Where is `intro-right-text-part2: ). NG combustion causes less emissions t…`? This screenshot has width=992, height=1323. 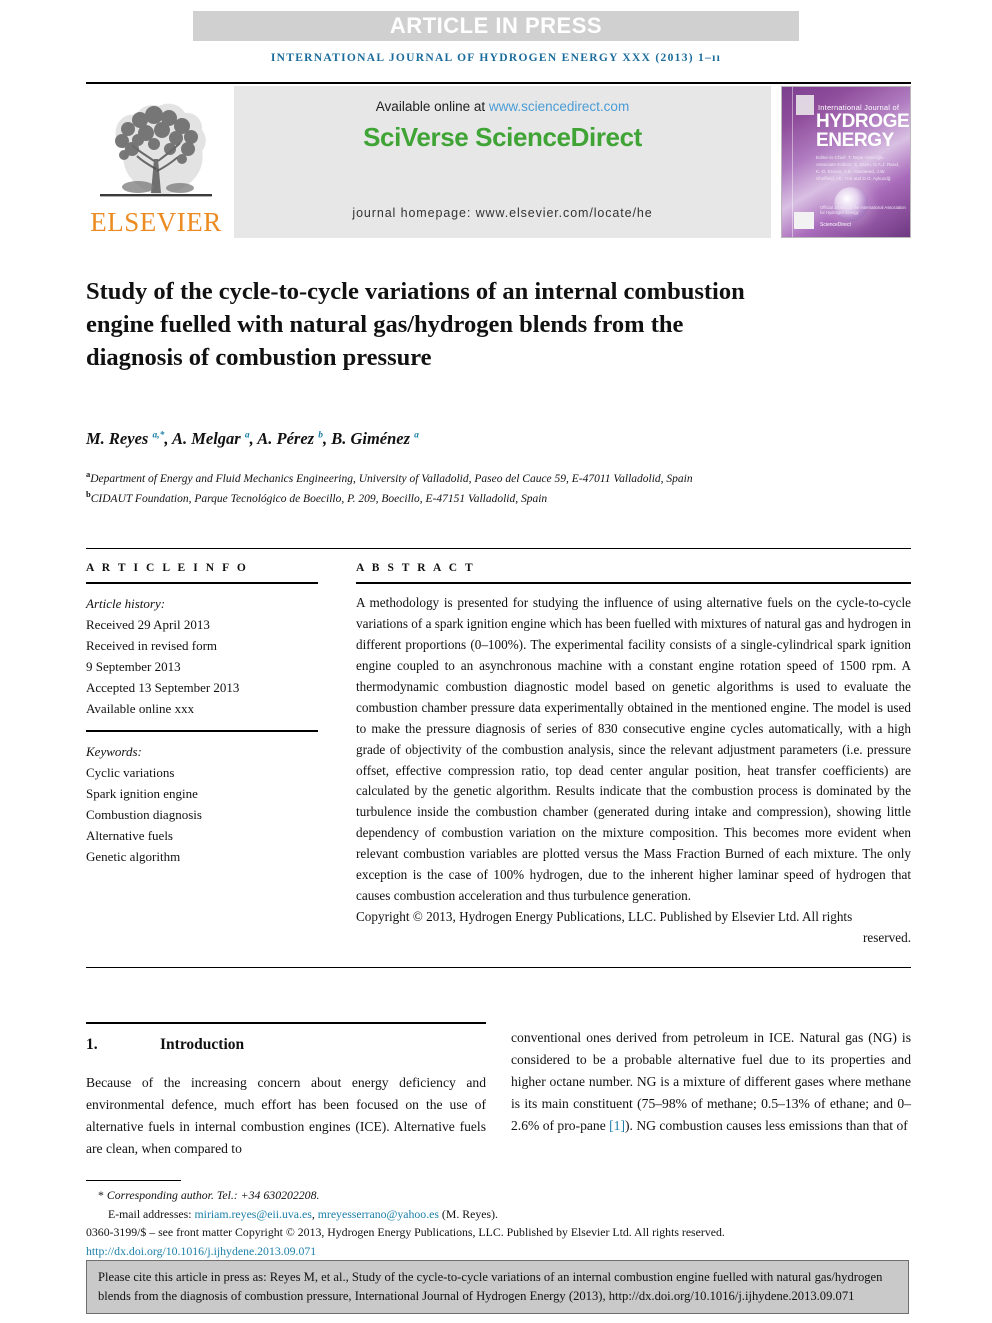 intro-right-text-part2: ). NG combustion causes less emissions t… is located at coordinates (766, 1126).